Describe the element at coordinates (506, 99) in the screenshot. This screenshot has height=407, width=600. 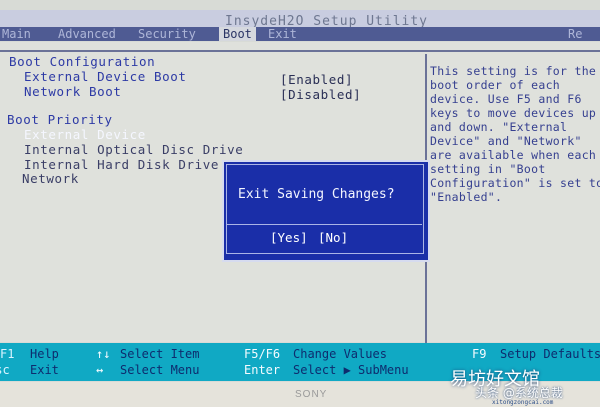
I see `help-text-line: device. Use F5 and F6` at that location.